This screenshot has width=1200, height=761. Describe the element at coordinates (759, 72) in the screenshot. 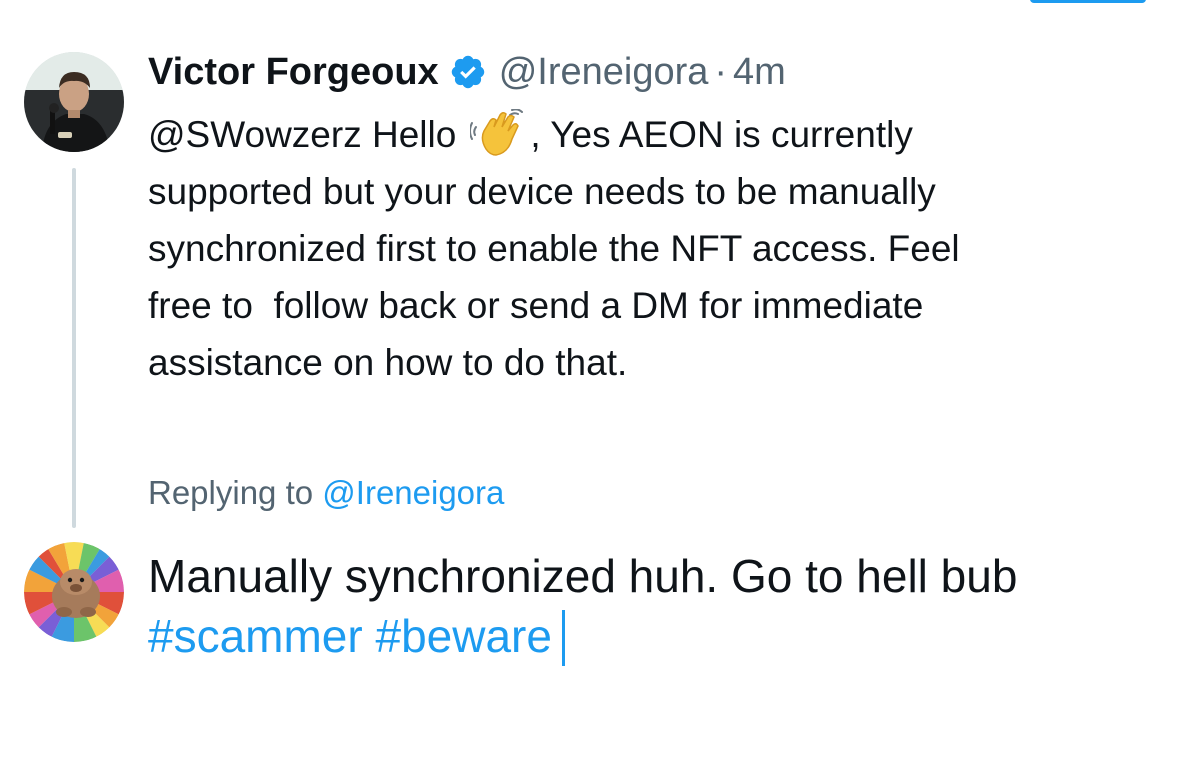

I see `timestamp: 4m` at that location.